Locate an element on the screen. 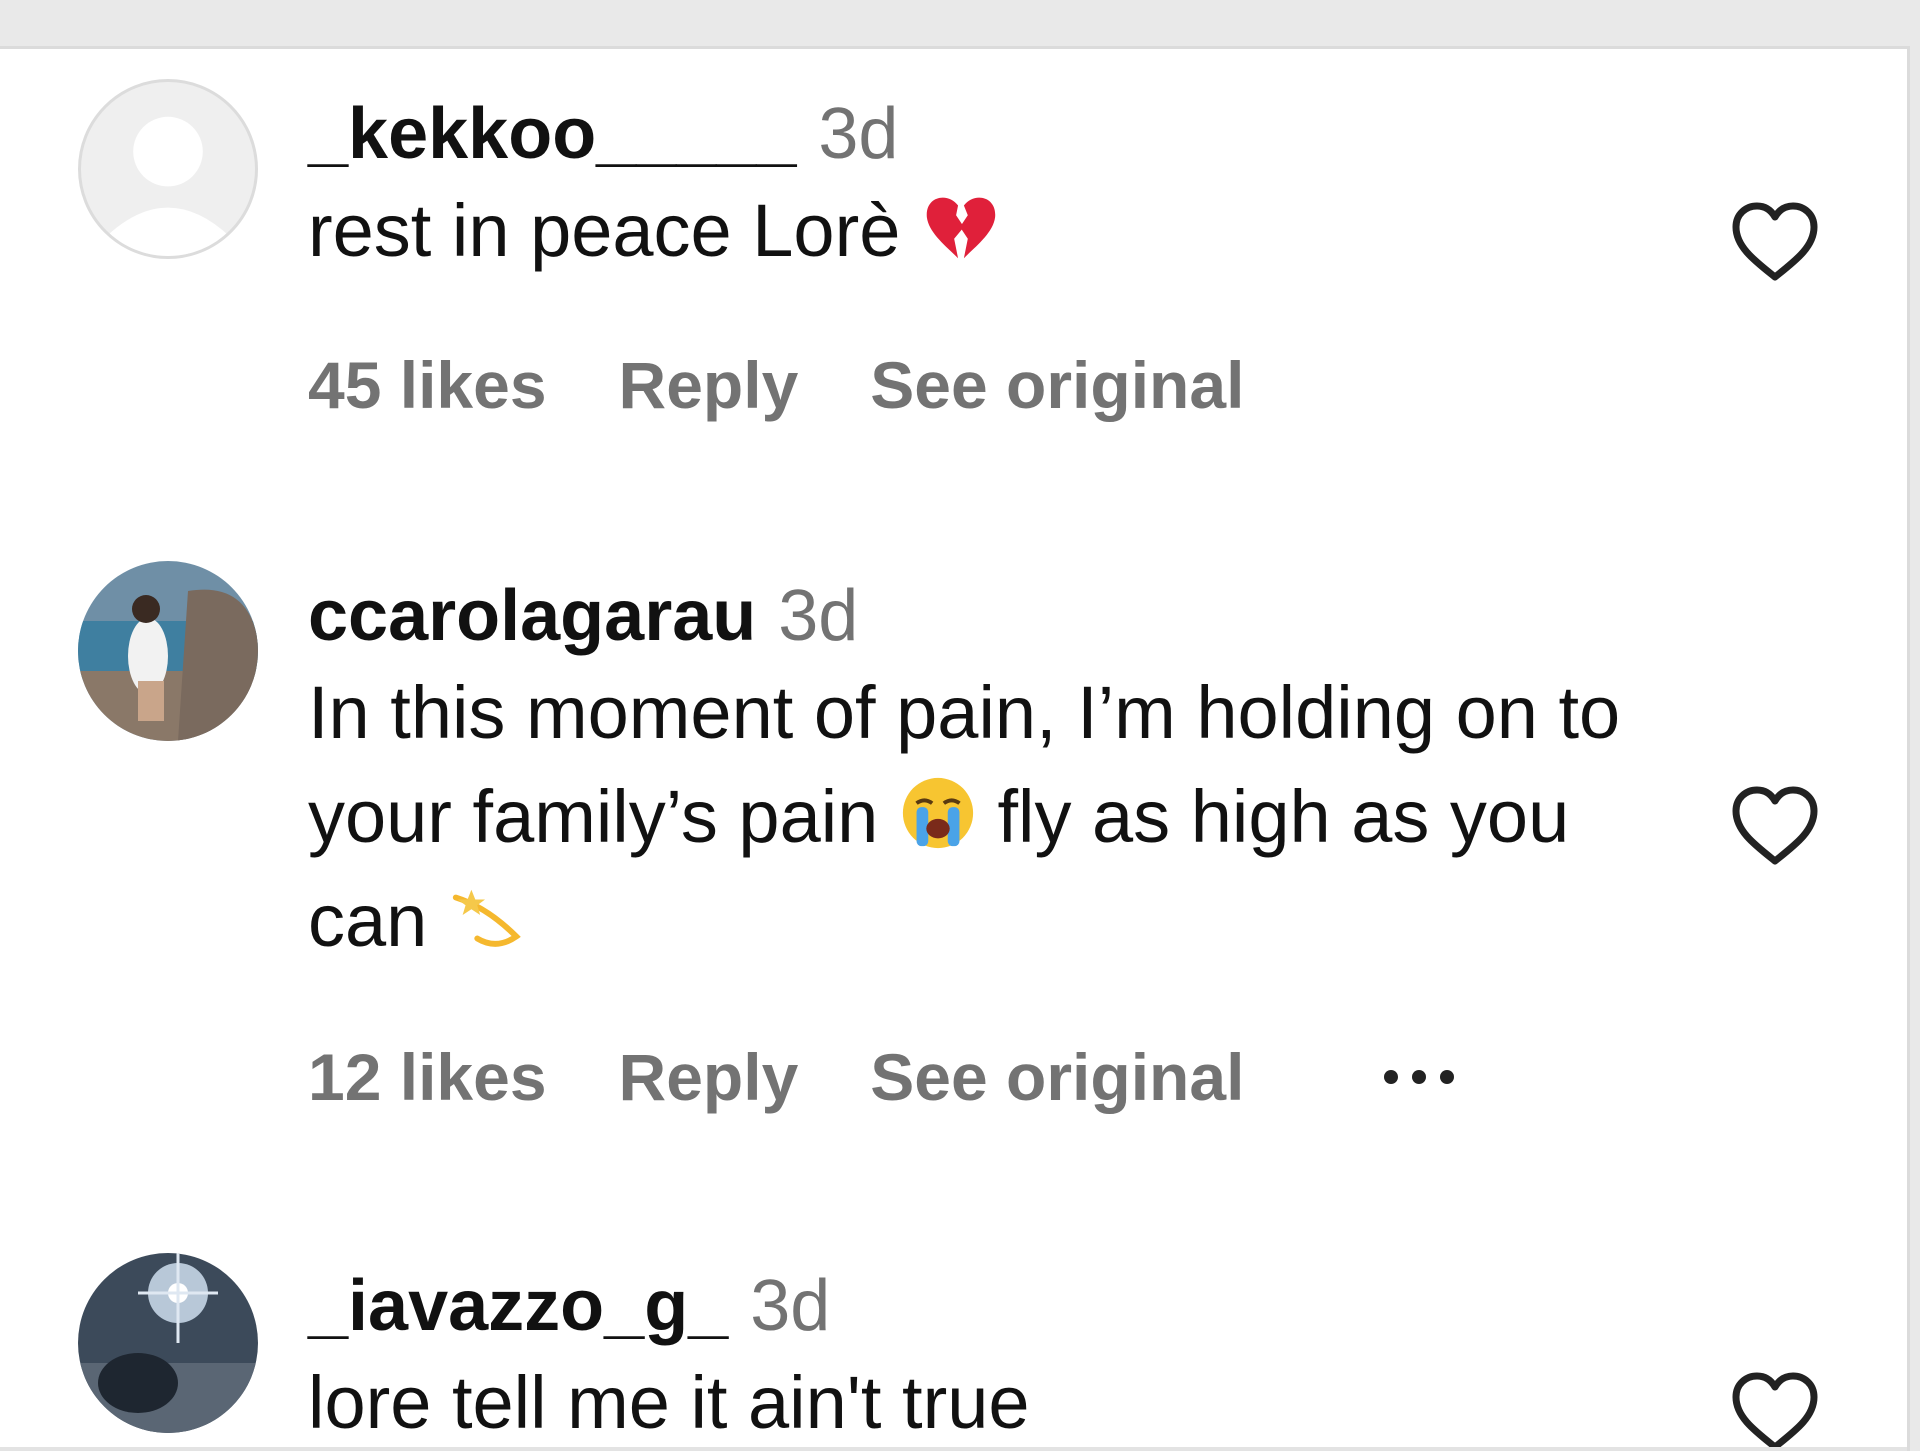 This screenshot has width=1920, height=1451. comment-text-part: rest in peace Lorè is located at coordinates (604, 230).